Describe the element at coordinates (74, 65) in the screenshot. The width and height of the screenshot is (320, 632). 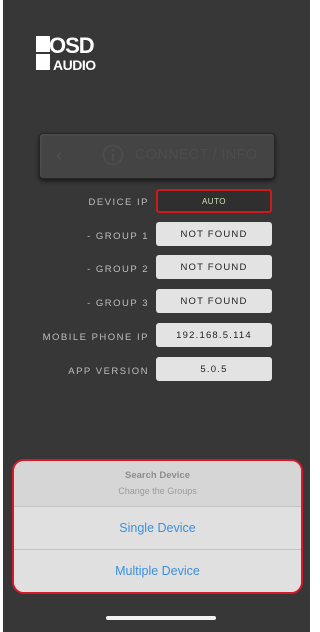
I see `logo-text-audio: AUDIO` at that location.